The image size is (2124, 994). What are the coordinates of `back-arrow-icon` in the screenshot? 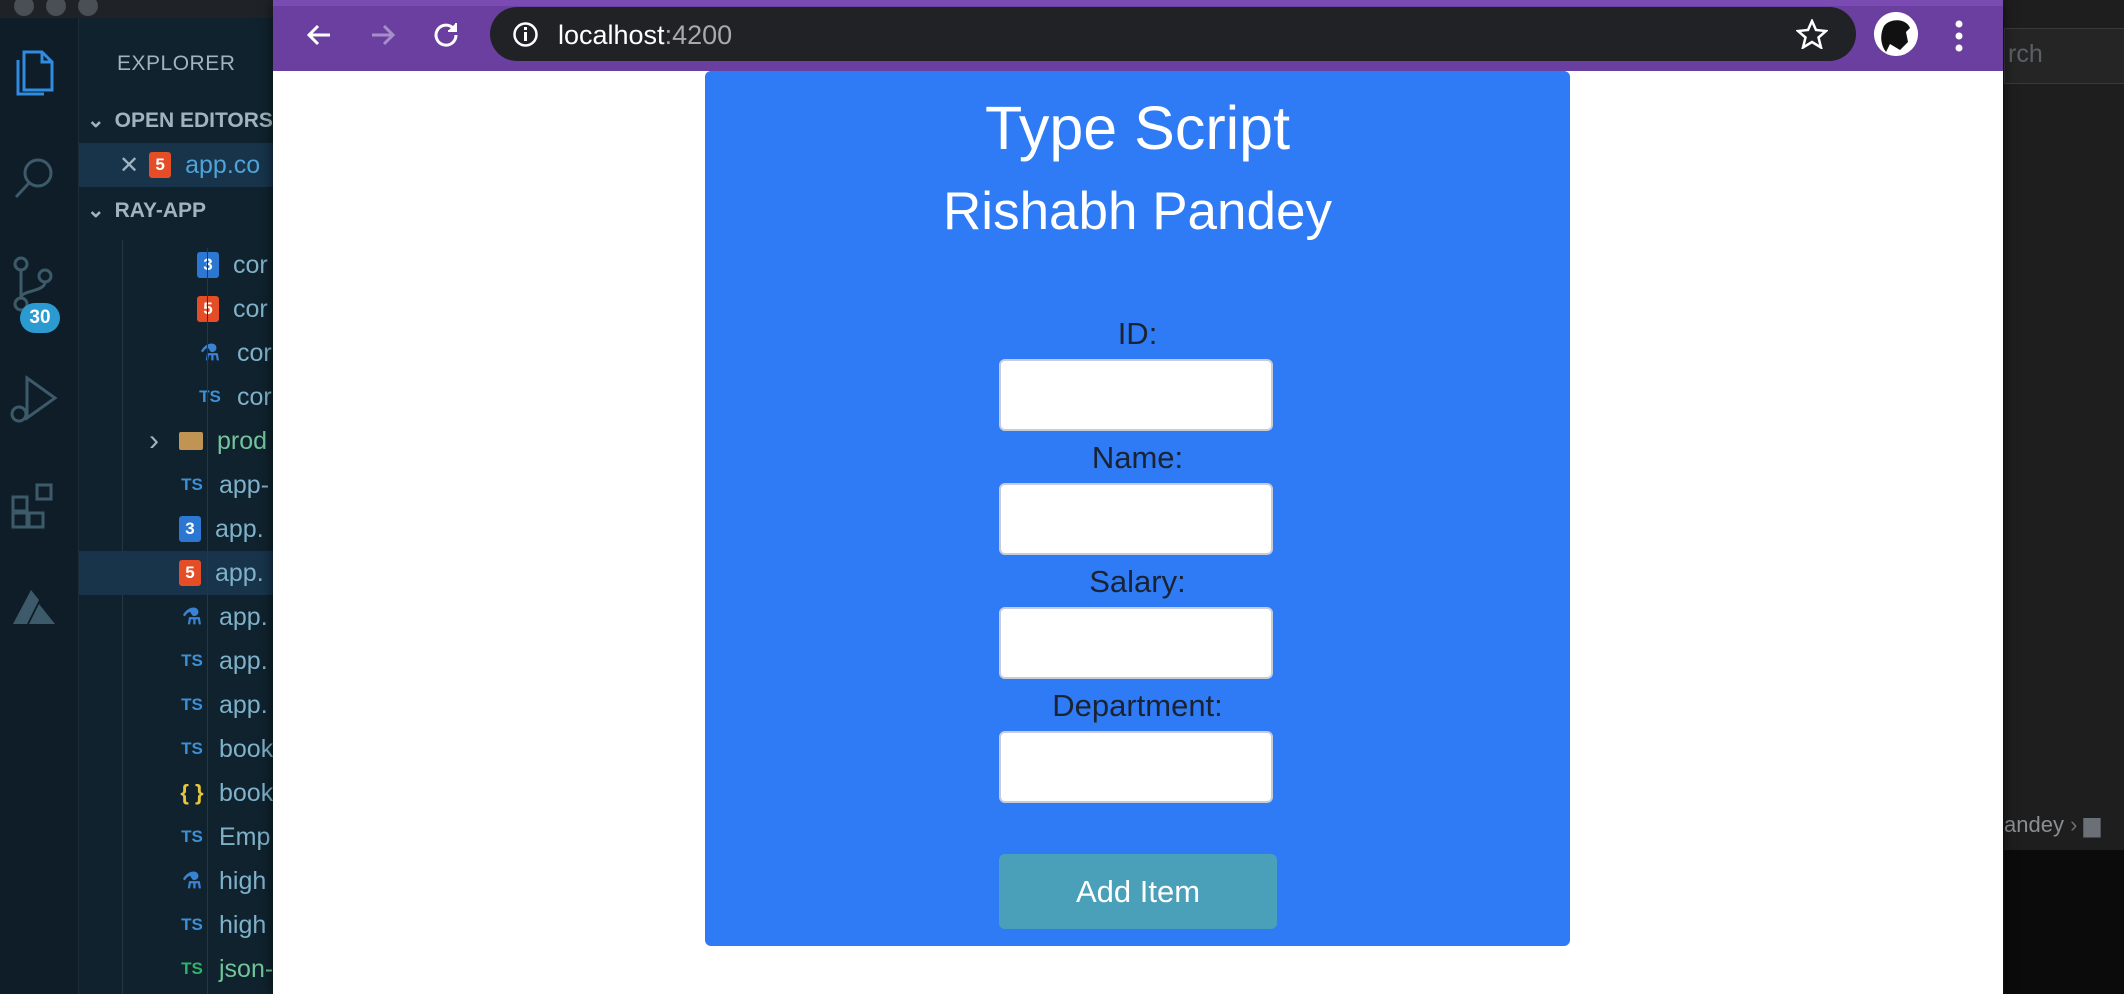 It's located at (318, 35).